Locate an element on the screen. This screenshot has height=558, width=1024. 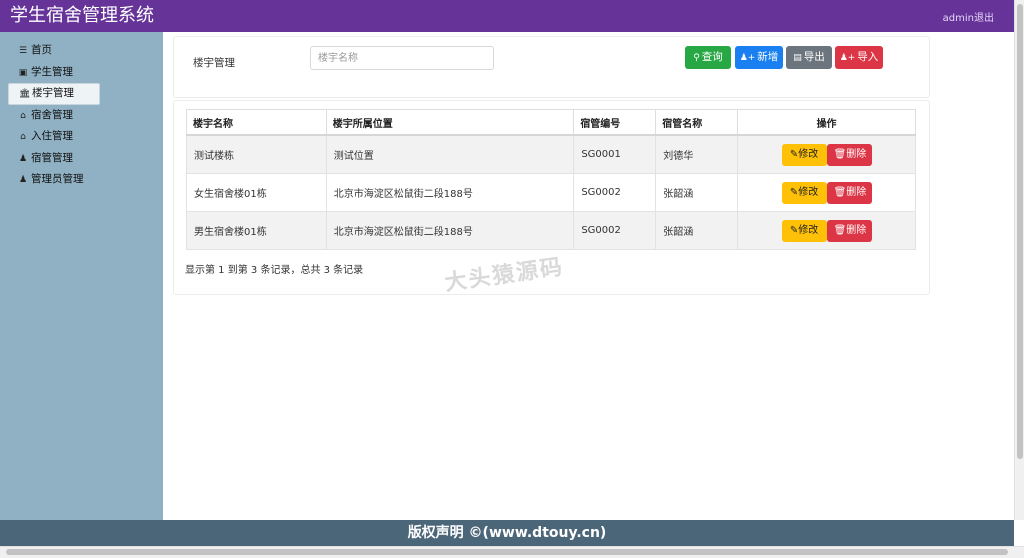
user-menu: admin退出 is located at coordinates (968, 16).